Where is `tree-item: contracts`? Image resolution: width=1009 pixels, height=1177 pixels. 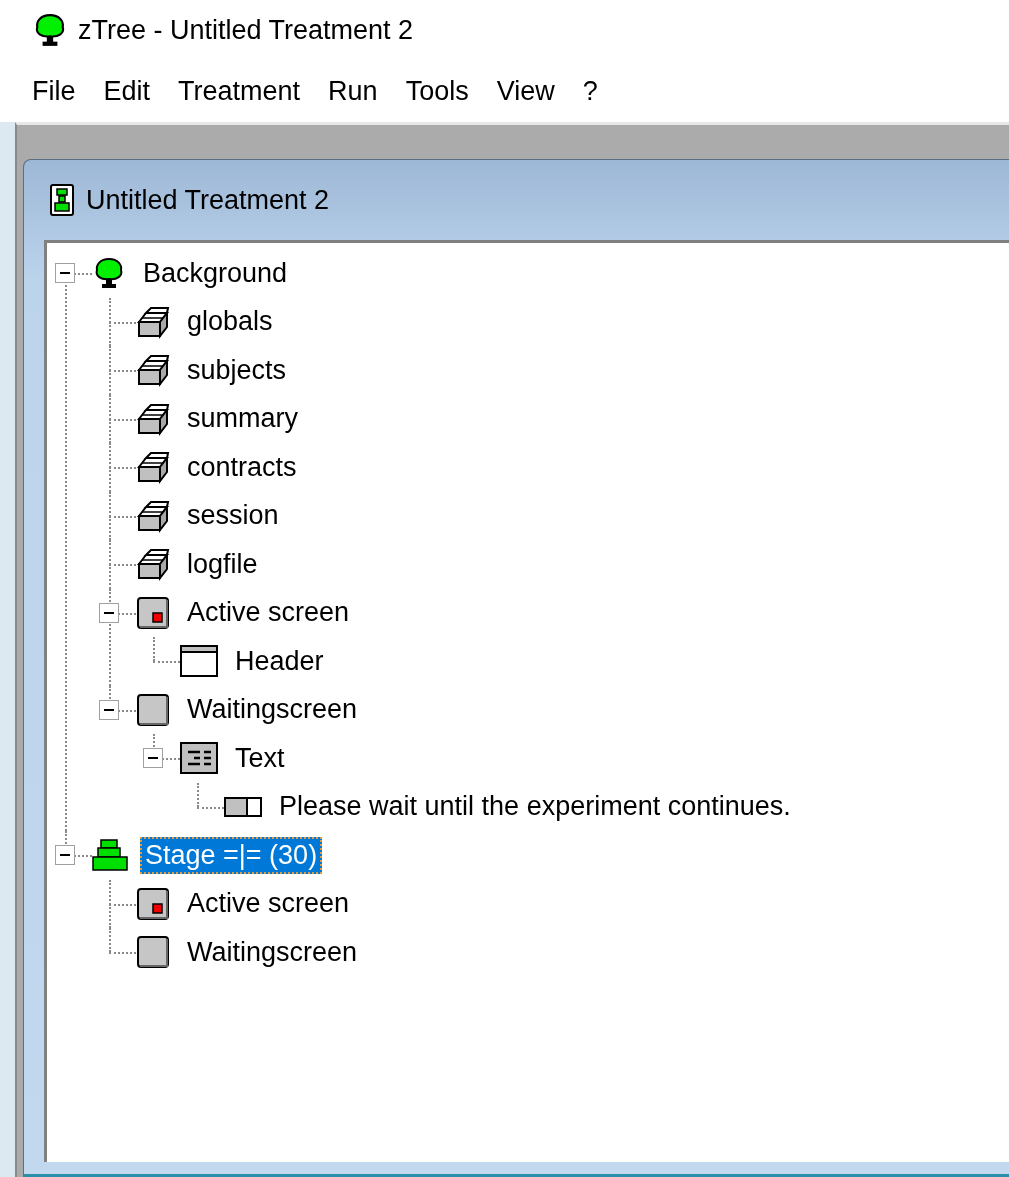
tree-item: contracts is located at coordinates (242, 467).